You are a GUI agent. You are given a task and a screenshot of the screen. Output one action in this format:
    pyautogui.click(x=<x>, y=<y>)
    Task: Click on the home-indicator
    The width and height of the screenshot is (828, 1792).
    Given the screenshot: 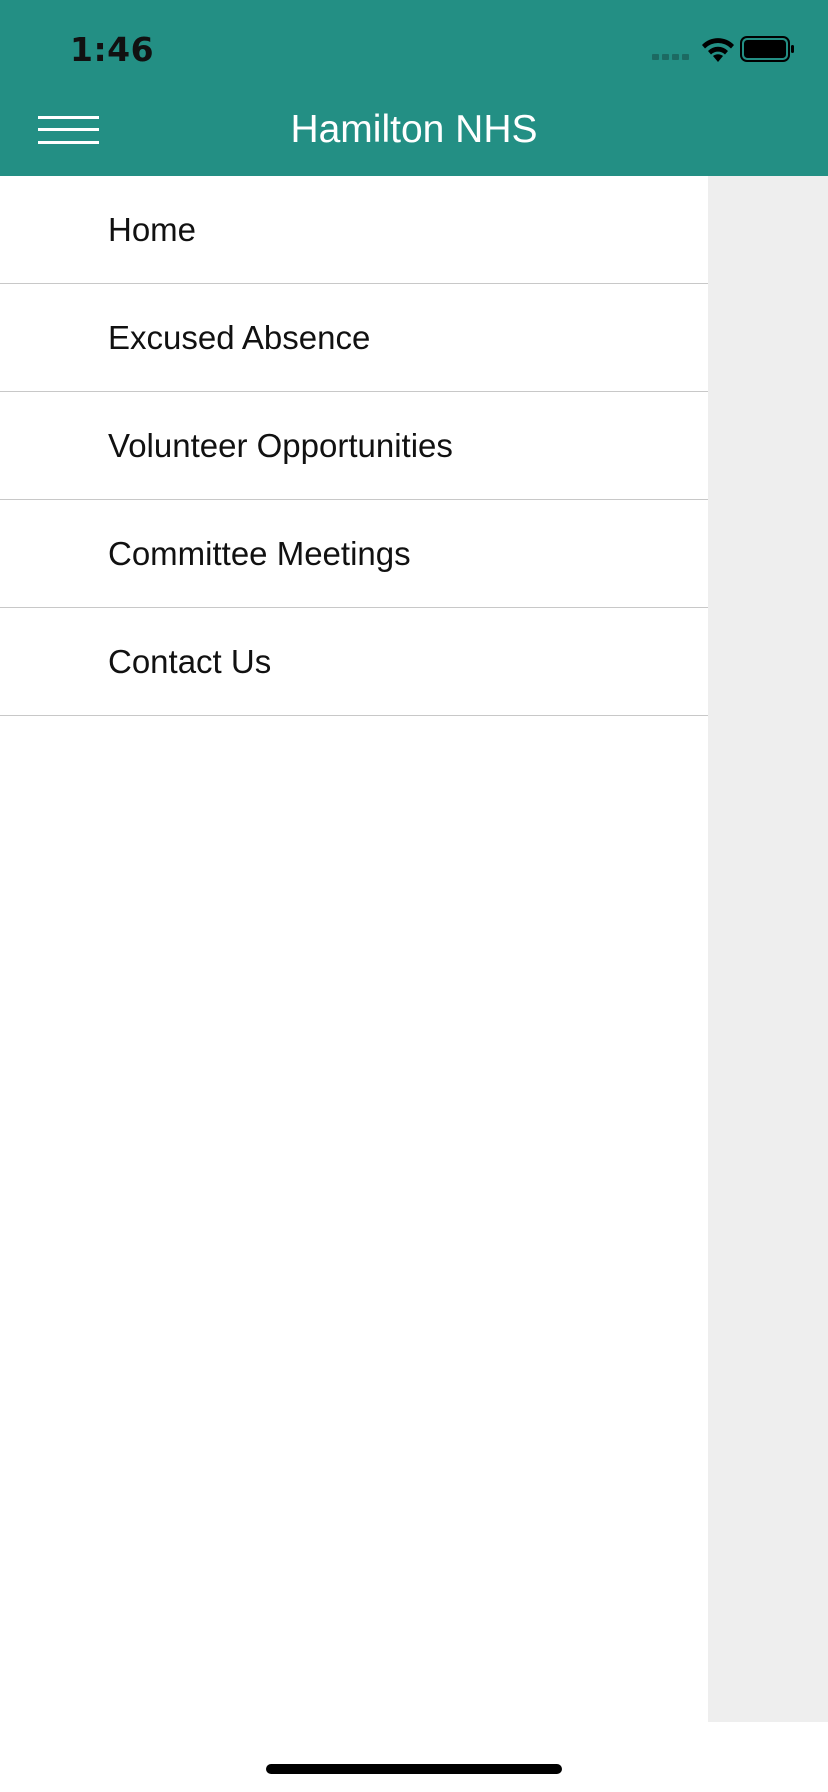 What is the action you would take?
    pyautogui.click(x=414, y=1769)
    